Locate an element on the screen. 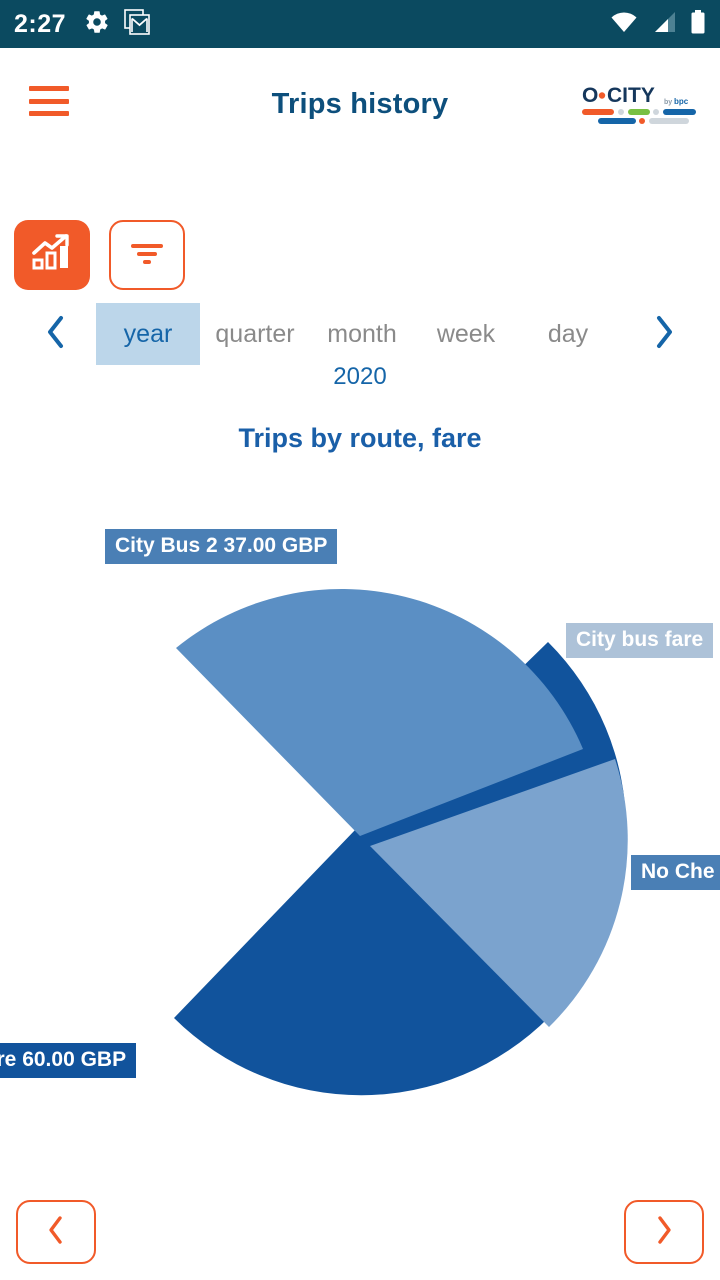 This screenshot has width=720, height=1280. svg-text: by is located at coordinates (668, 102).